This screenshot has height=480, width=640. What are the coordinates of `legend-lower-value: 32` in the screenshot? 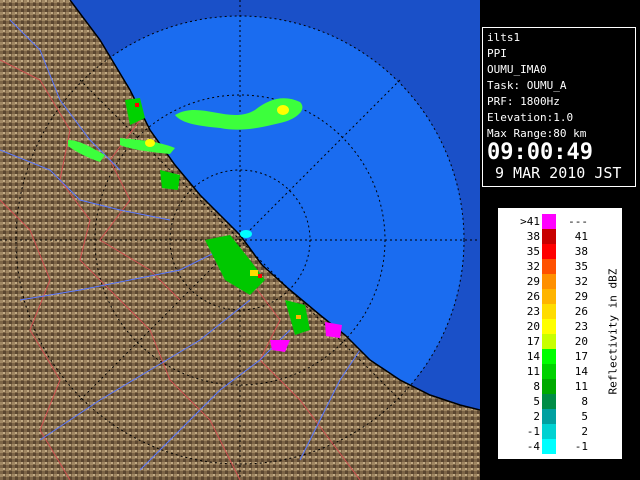 It's located at (533, 266).